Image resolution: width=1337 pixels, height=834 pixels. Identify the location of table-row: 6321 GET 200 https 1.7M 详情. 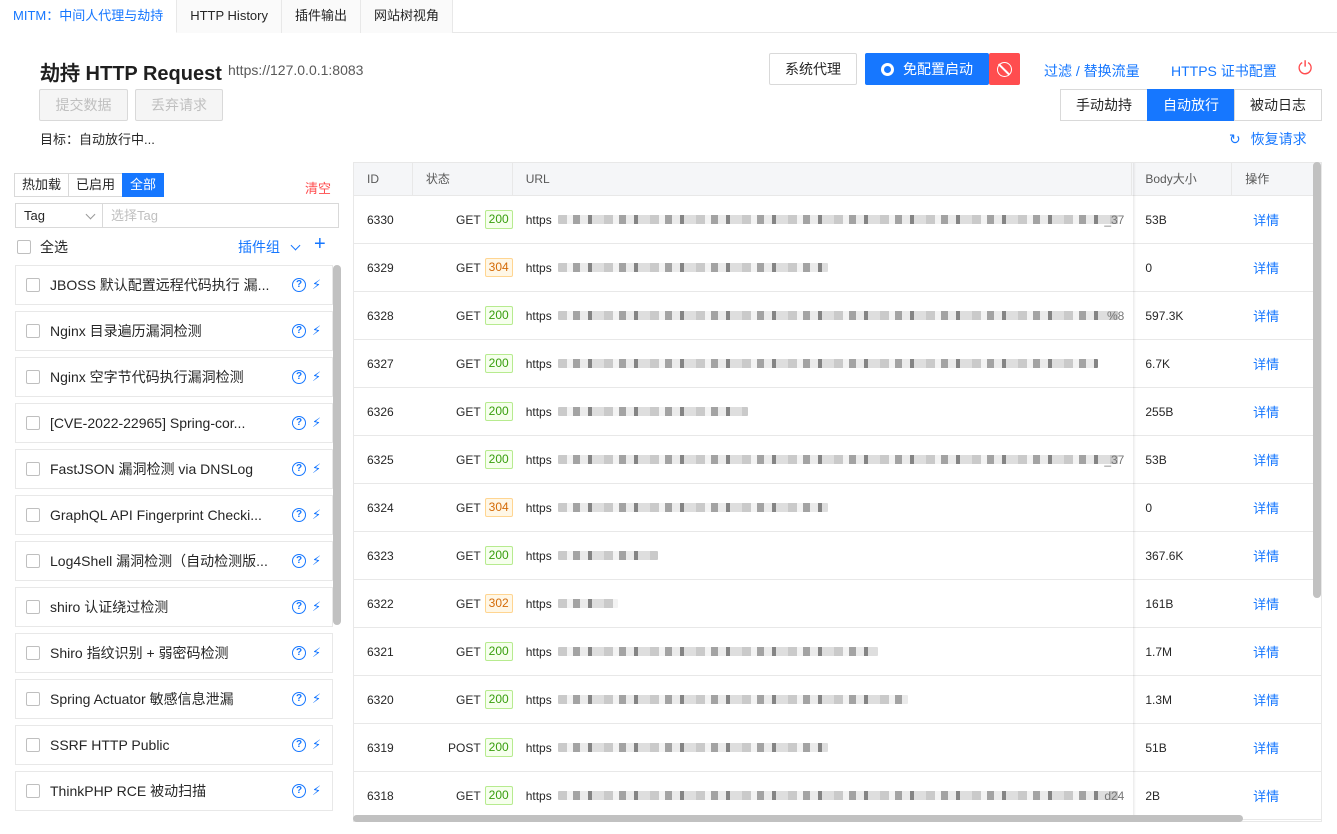
(837, 652).